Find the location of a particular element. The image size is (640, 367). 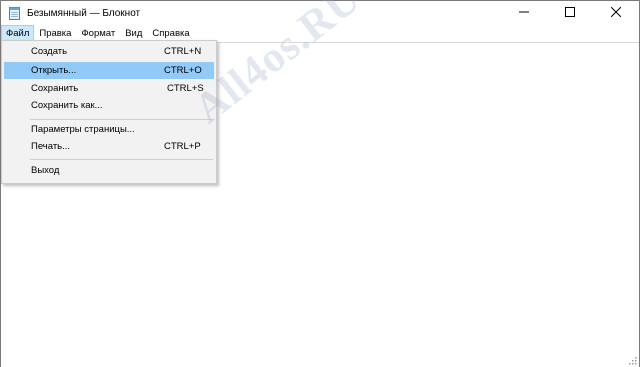

notepad-icon is located at coordinates (14, 13).